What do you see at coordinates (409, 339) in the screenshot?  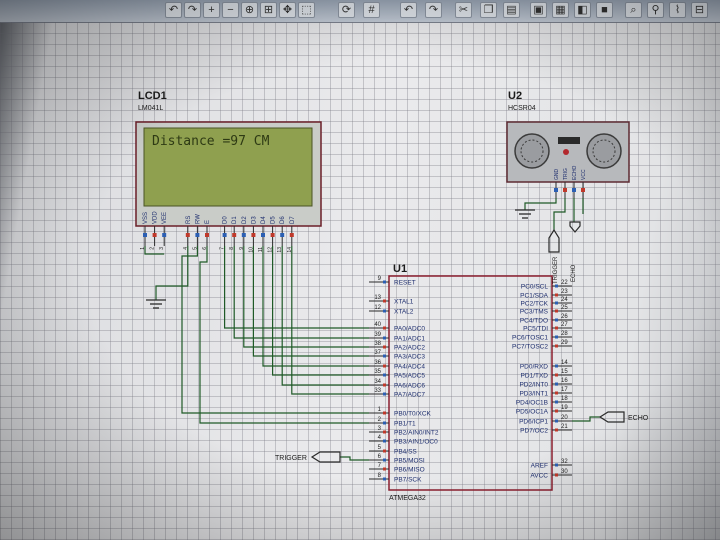 I see `mcu-pin-name: PA1/ADC1` at bounding box center [409, 339].